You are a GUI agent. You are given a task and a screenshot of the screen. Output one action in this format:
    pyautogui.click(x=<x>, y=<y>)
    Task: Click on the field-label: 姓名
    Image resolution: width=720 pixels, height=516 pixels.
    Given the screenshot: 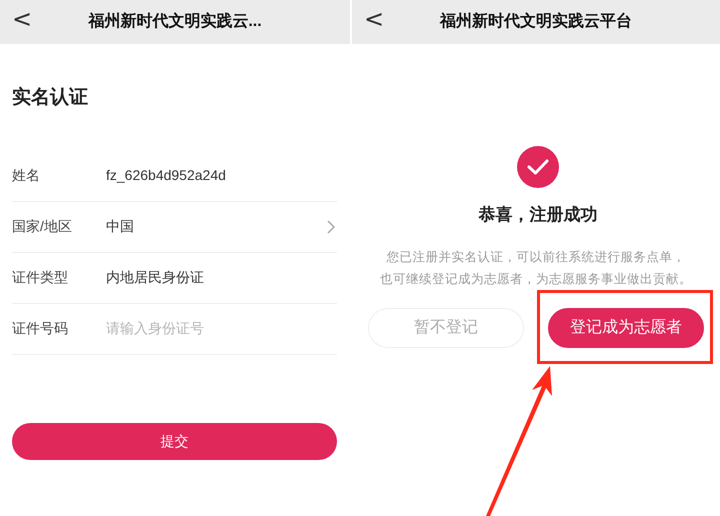 What is the action you would take?
    pyautogui.click(x=26, y=175)
    